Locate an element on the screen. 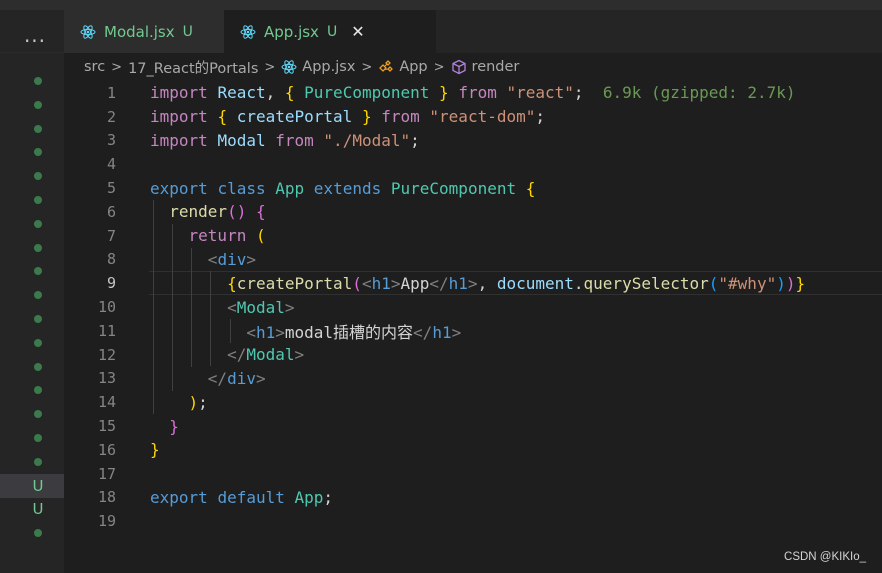 The height and width of the screenshot is (573, 882). code-line: 4 is located at coordinates (473, 164).